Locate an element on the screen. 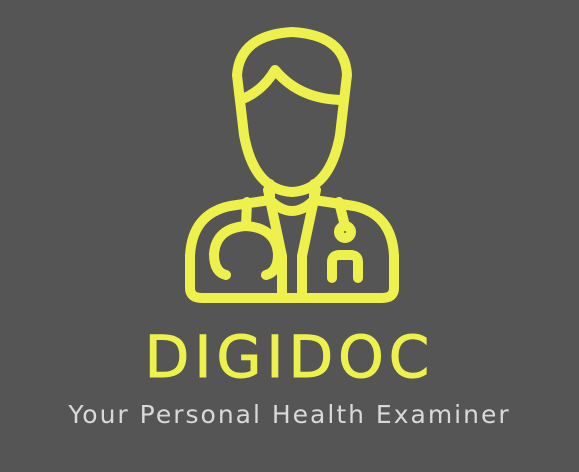 The height and width of the screenshot is (472, 579). tagline: Your Personal Health Examiner is located at coordinates (289, 414).